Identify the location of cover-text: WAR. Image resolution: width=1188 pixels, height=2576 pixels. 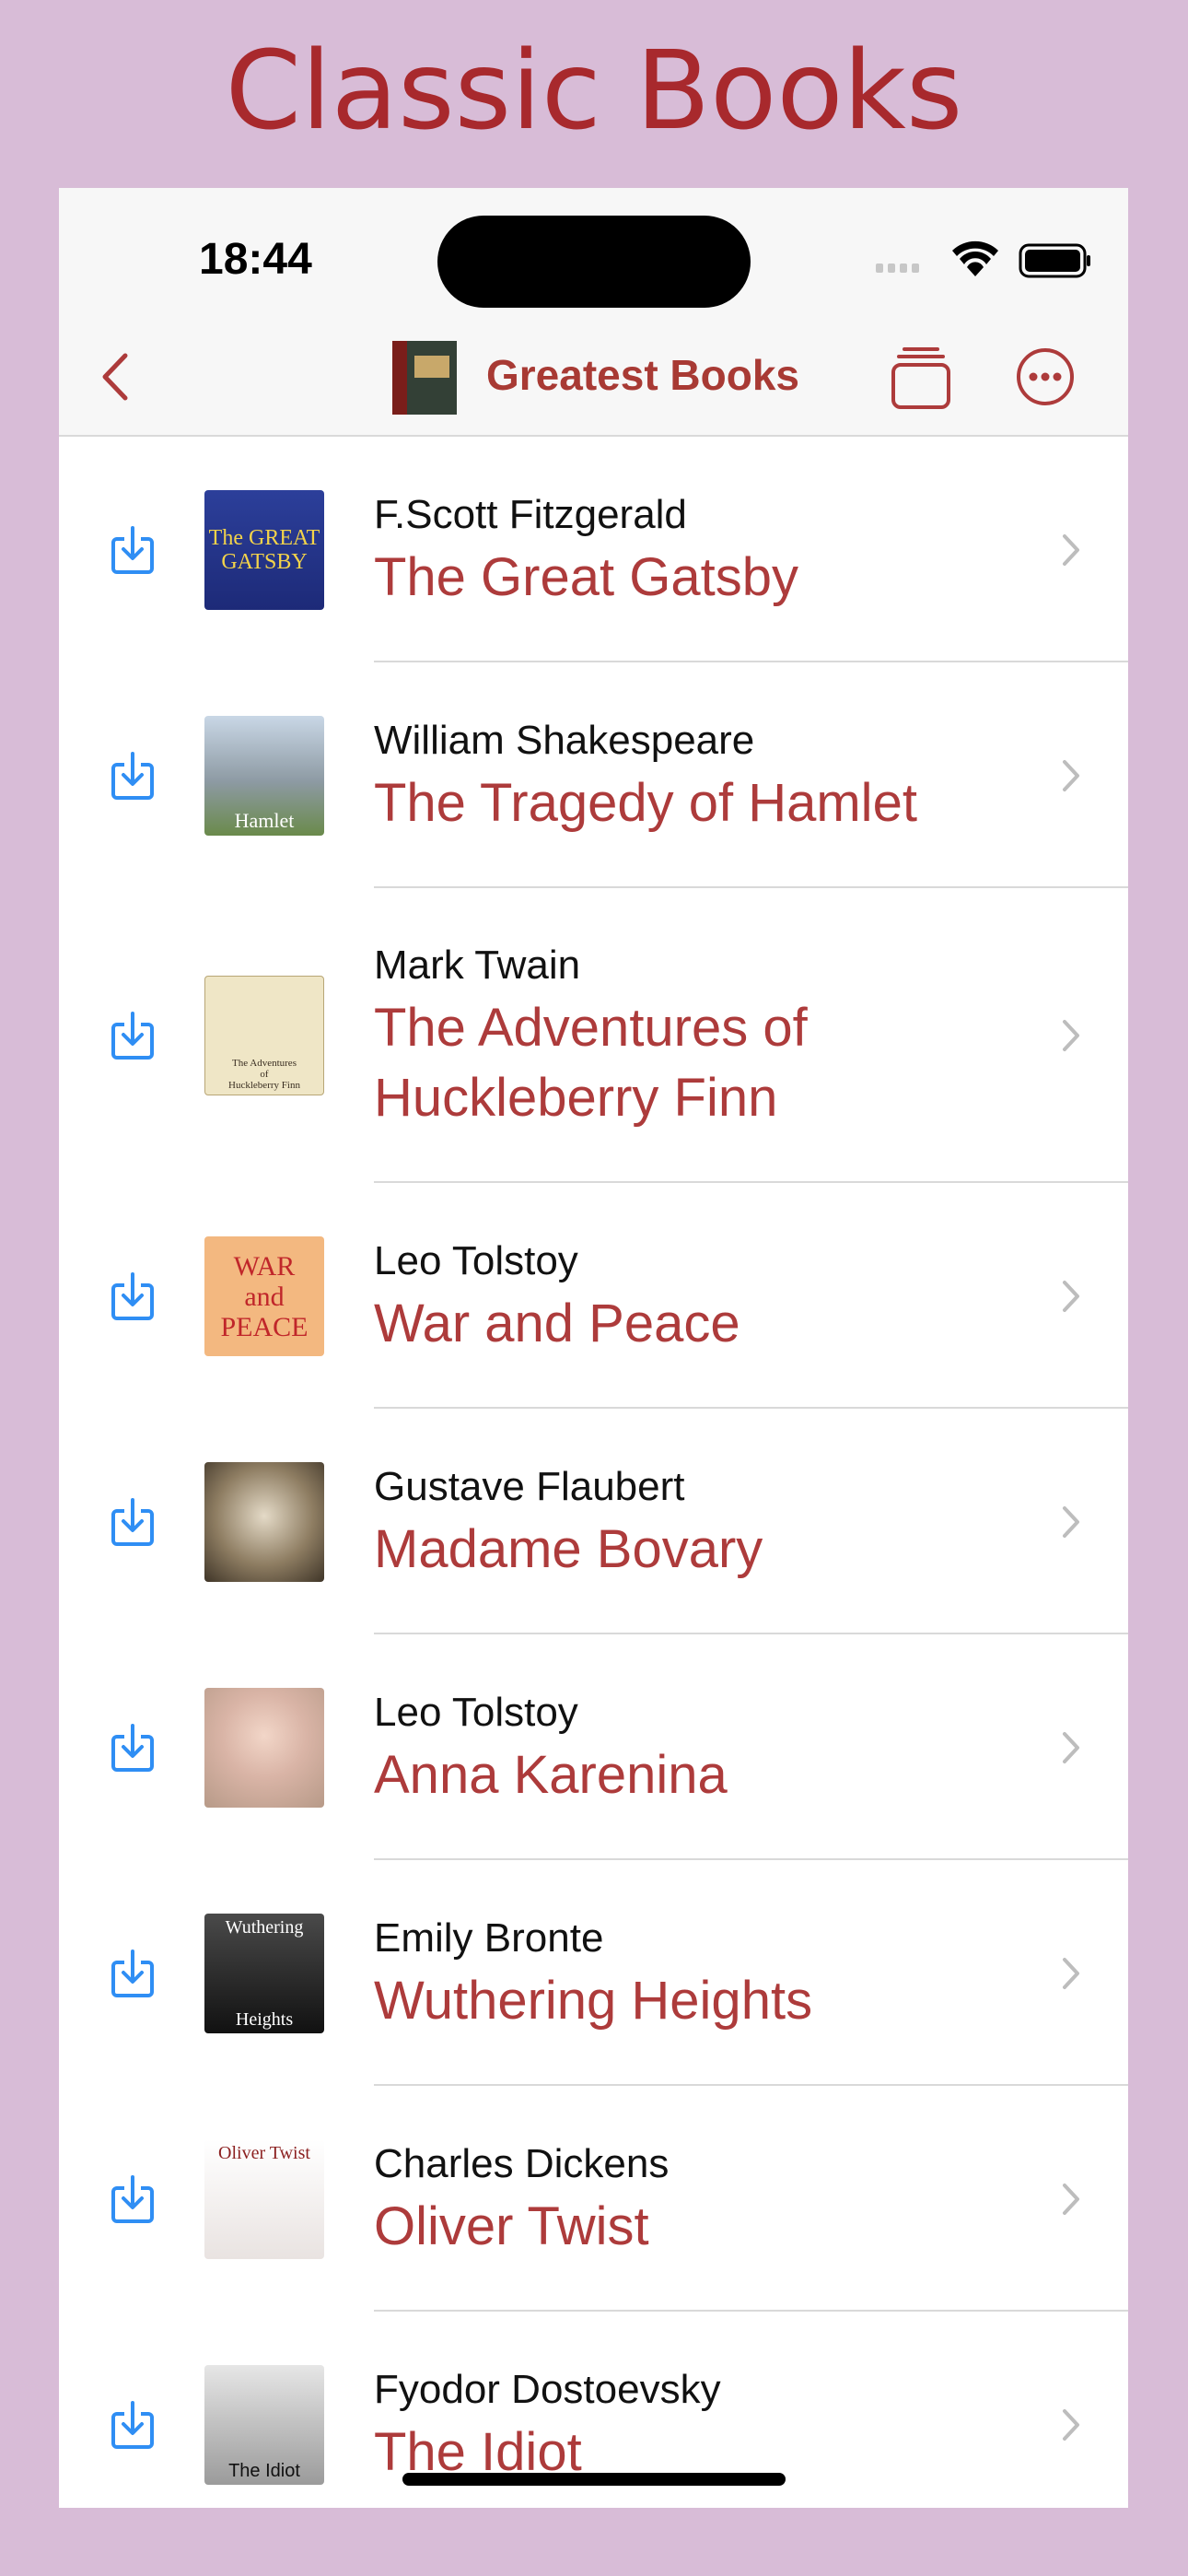
(264, 1266).